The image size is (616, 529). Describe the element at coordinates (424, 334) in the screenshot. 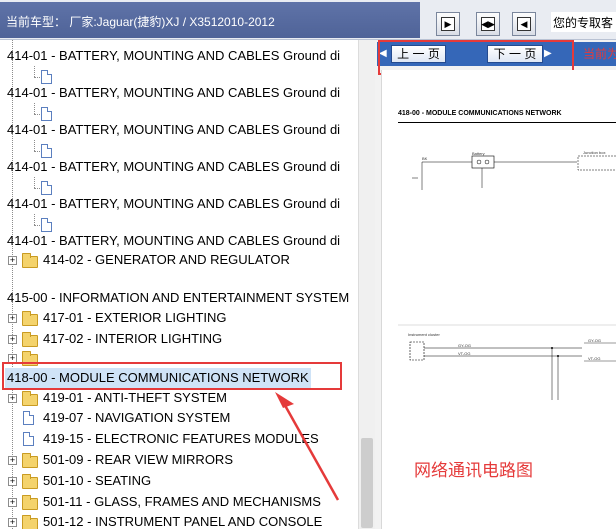

I see `instrument-cluster-label: Instrument cluster` at that location.